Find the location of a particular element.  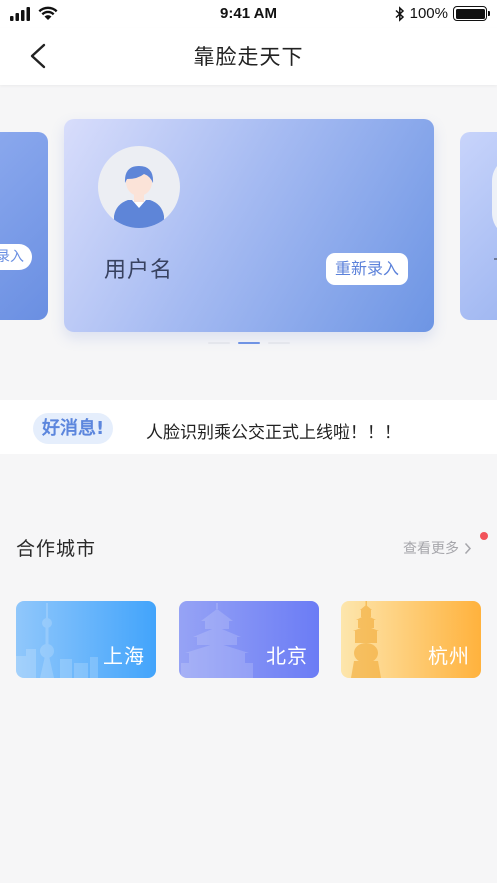

view-more-link: 查看更多 is located at coordinates (437, 548).